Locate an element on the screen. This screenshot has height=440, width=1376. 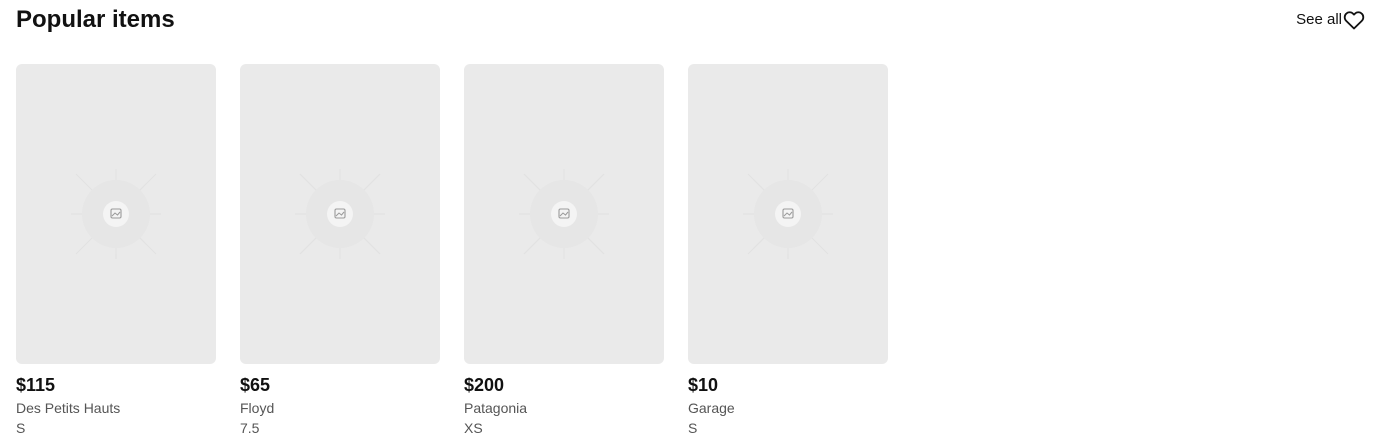
item-price: $200 is located at coordinates (484, 385).